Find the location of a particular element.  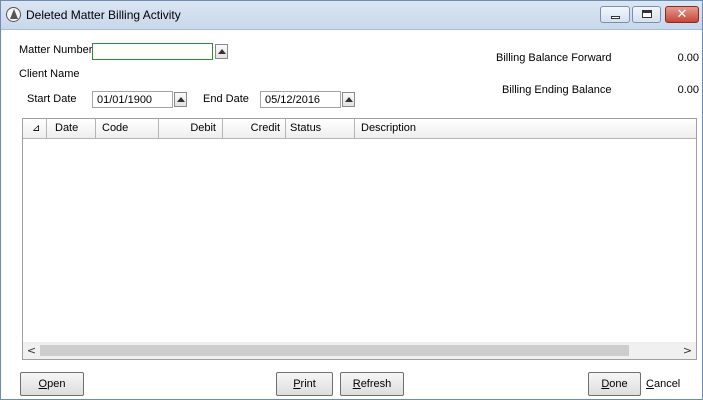

column-header-debit: Debit is located at coordinates (191, 128).